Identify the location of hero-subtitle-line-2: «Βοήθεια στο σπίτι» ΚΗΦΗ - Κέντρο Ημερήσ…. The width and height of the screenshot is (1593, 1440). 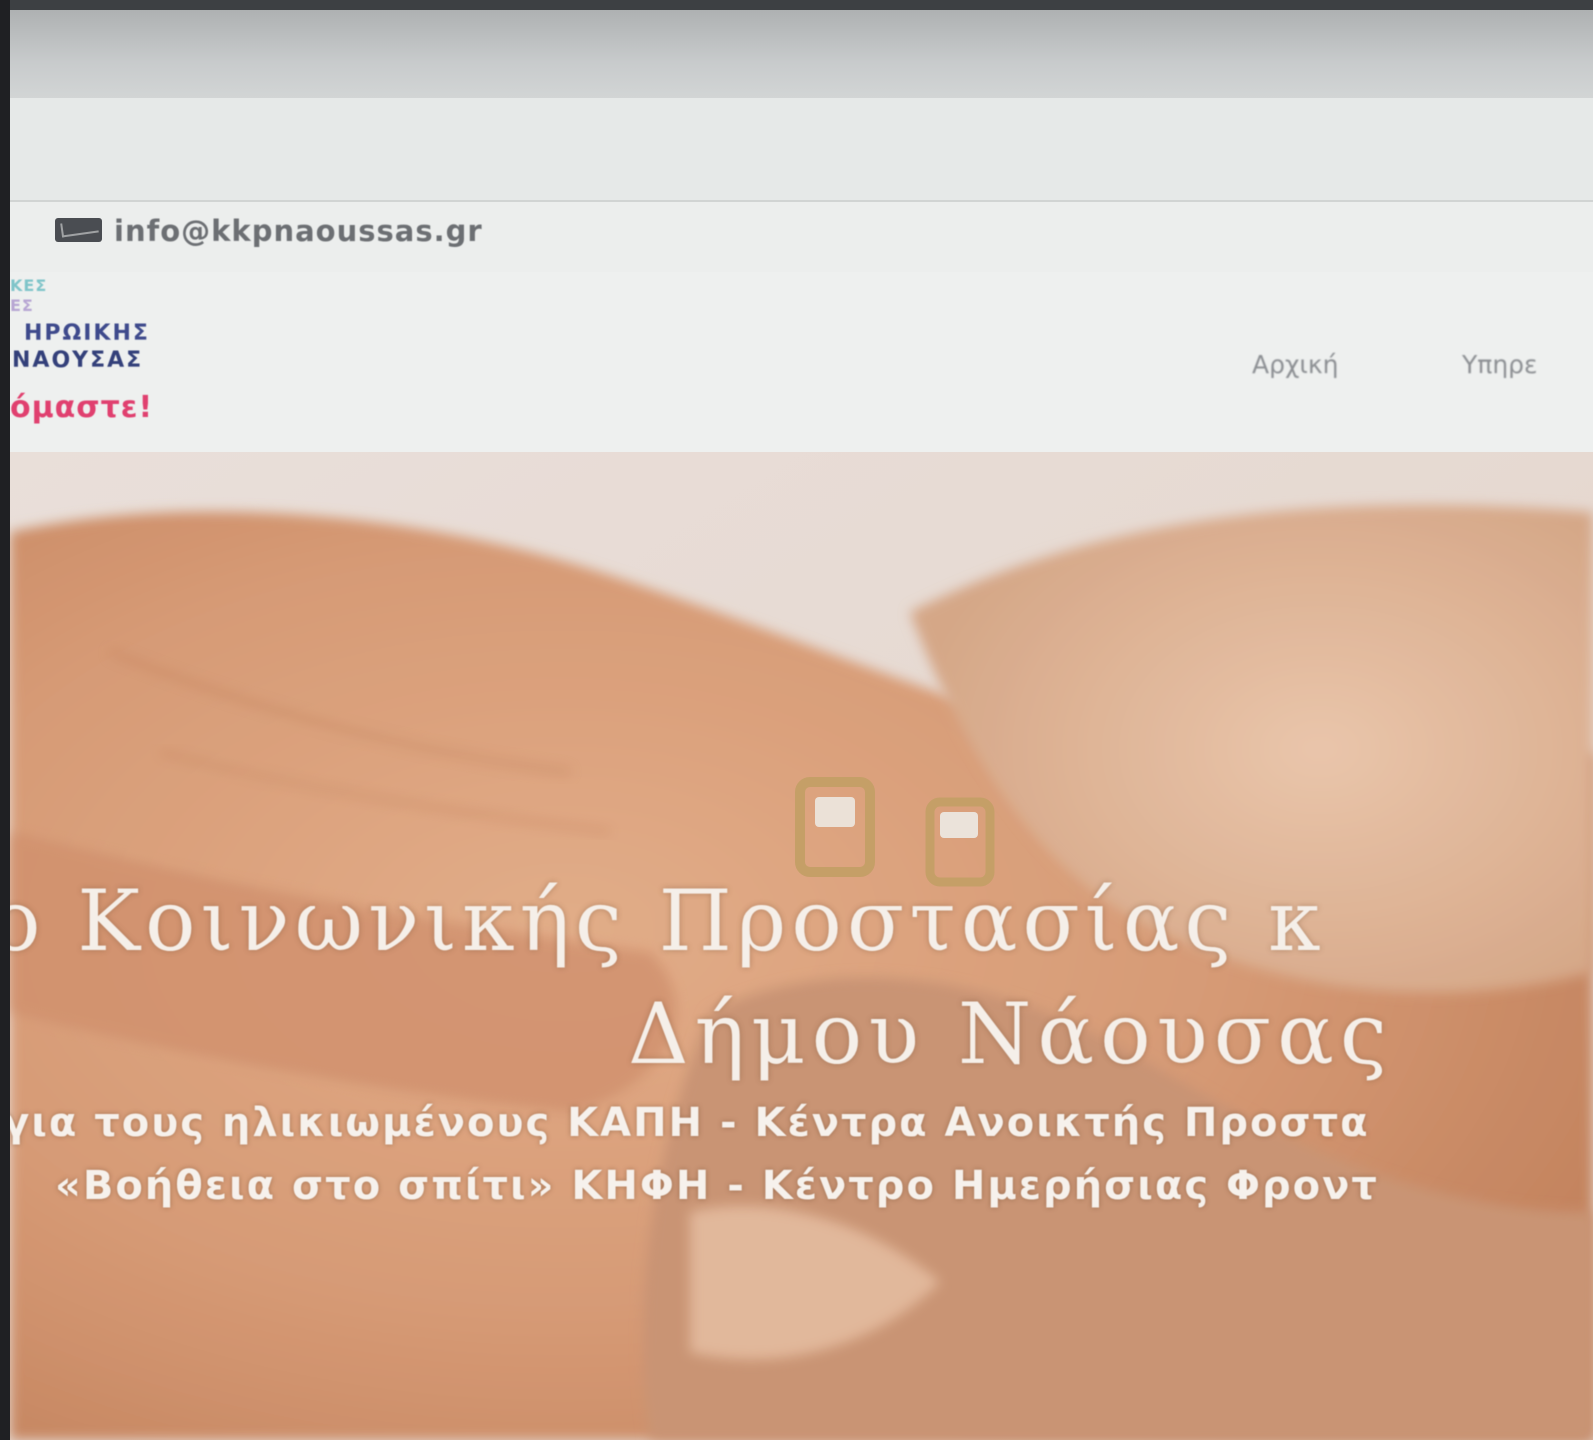
(717, 1186).